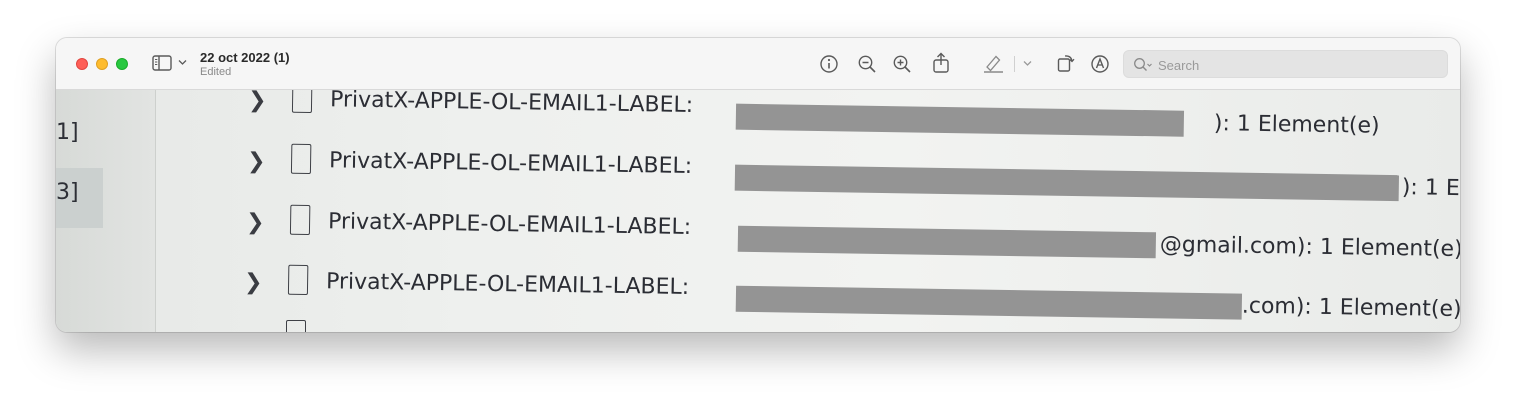  I want to click on document-status: Edited, so click(216, 72).